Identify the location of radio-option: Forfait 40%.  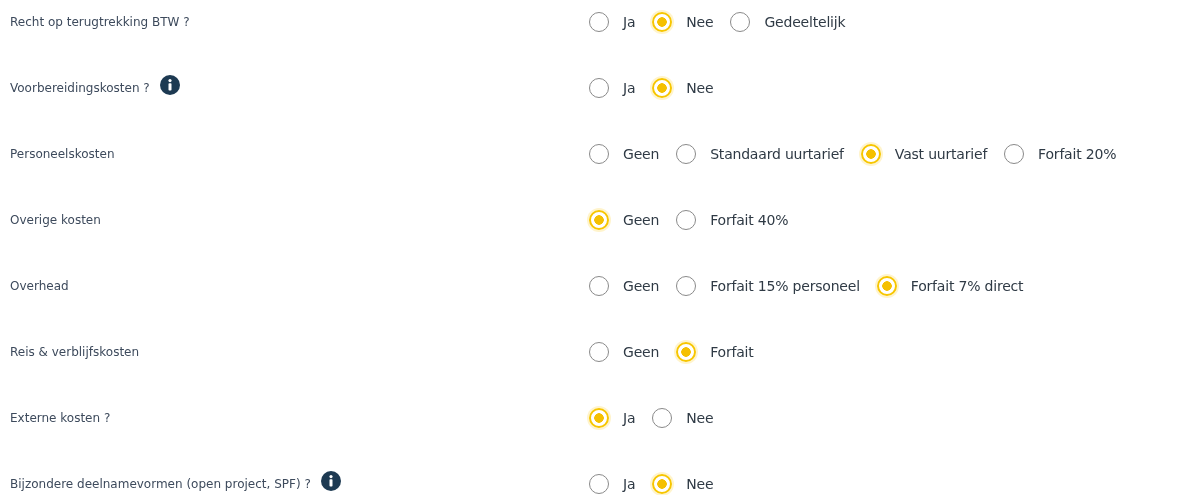
(732, 220).